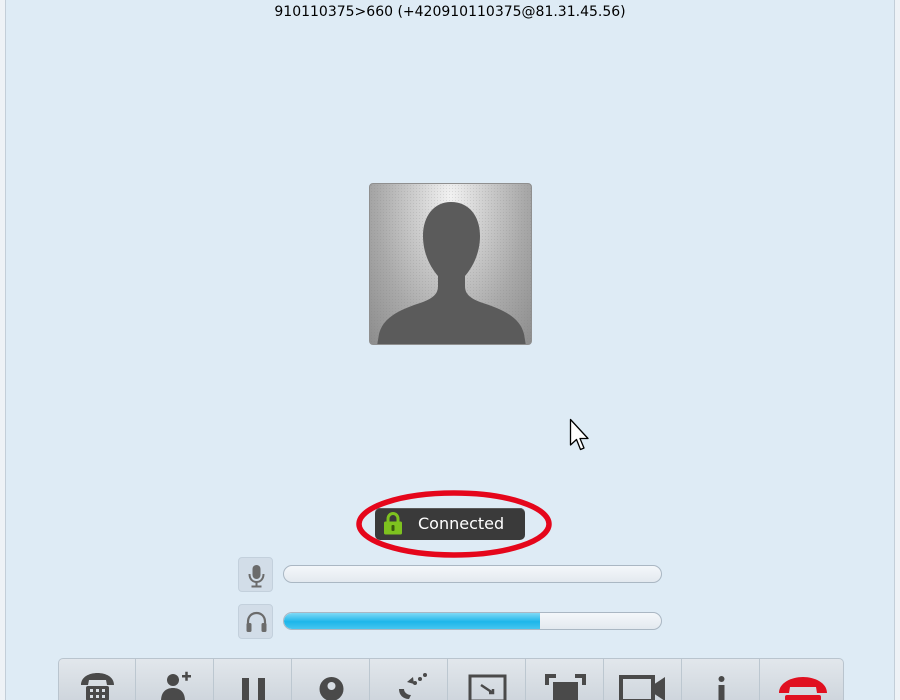  What do you see at coordinates (897, 350) in the screenshot?
I see `window-frame-right` at bounding box center [897, 350].